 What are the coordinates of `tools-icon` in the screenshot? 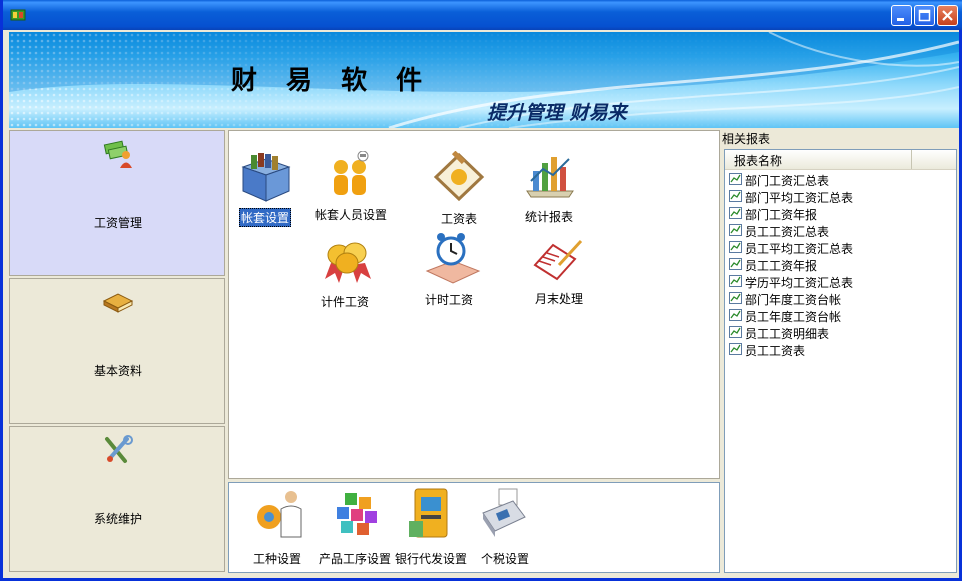 It's located at (119, 449).